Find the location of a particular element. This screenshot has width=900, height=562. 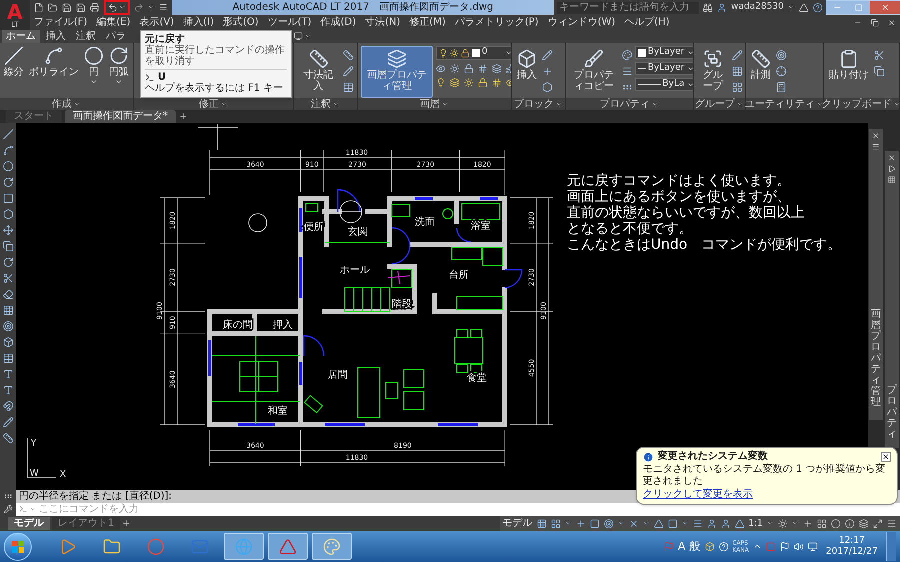

ime-indicator: A is located at coordinates (682, 546).